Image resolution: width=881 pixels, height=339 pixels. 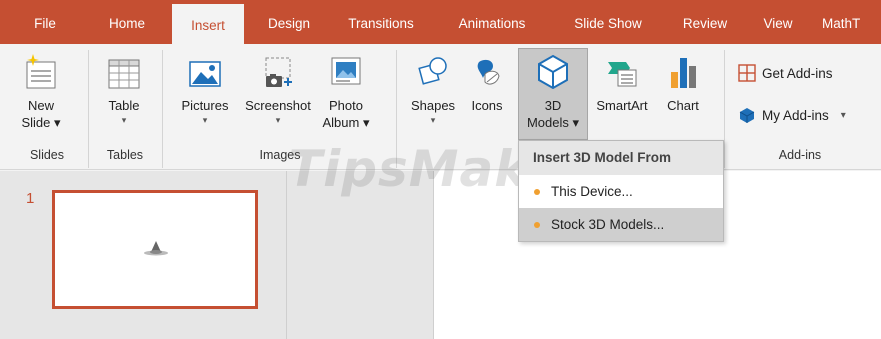 I want to click on screenshot-label: Screenshot, so click(x=278, y=105).